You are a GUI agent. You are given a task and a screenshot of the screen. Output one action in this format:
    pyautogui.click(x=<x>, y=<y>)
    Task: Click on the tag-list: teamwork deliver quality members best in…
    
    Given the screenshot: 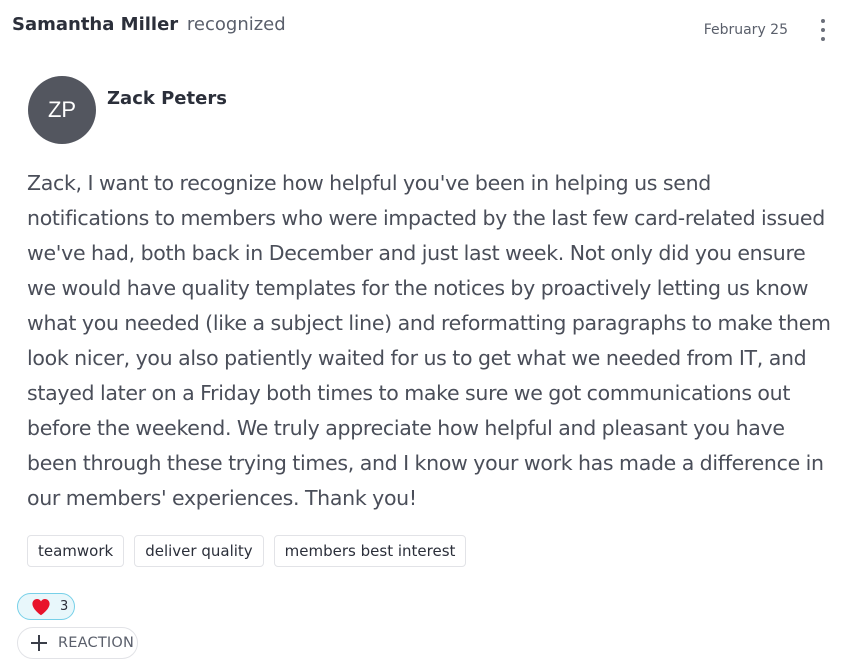 What is the action you would take?
    pyautogui.click(x=247, y=551)
    